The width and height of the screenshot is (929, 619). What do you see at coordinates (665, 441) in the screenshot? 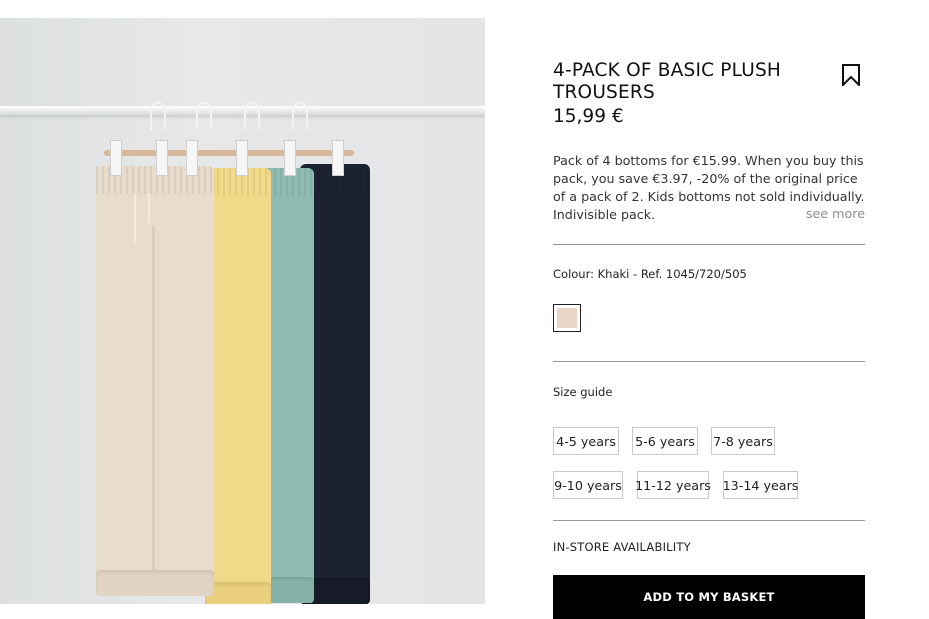
I see `size-option-5-6: 5-6 years` at bounding box center [665, 441].